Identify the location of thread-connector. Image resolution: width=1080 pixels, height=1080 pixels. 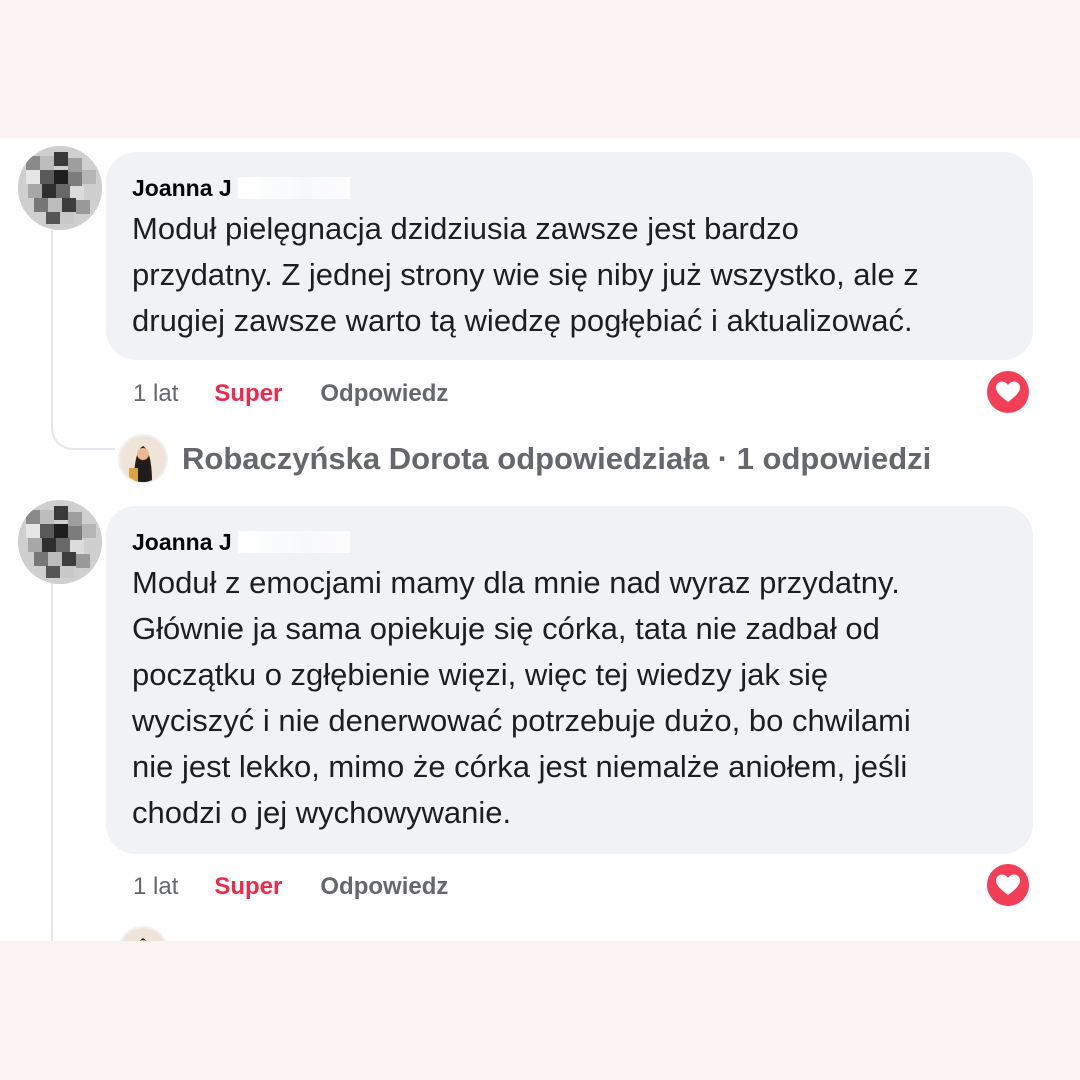
(83, 434).